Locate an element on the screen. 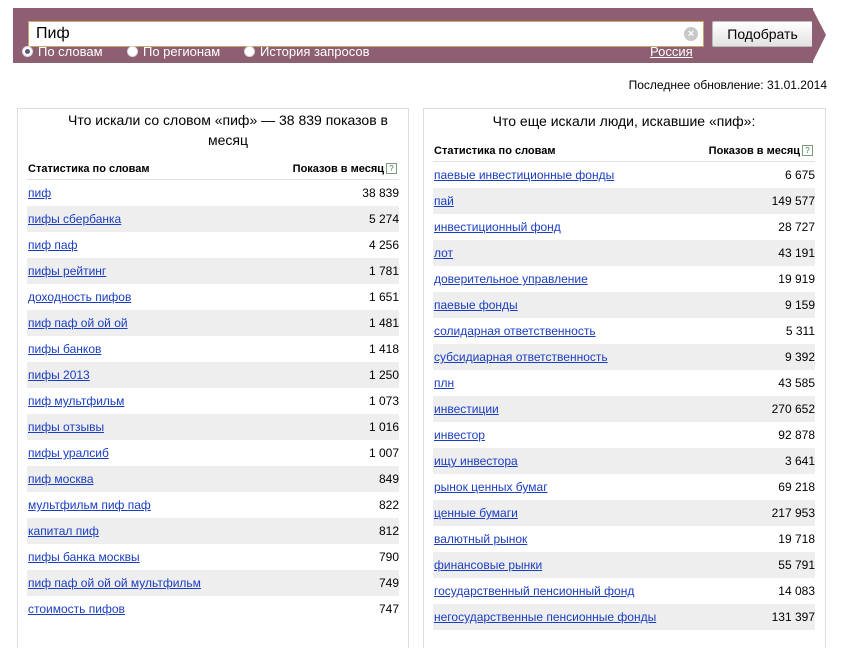 This screenshot has width=843, height=648. table-row: рынок ценных бумаг 69 218 is located at coordinates (624, 487).